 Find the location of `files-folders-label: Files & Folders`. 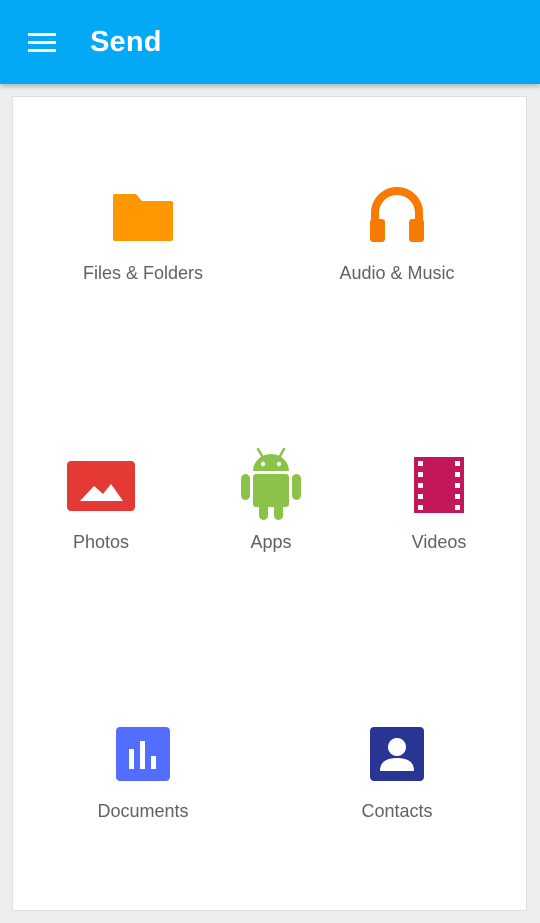

files-folders-label: Files & Folders is located at coordinates (143, 273).